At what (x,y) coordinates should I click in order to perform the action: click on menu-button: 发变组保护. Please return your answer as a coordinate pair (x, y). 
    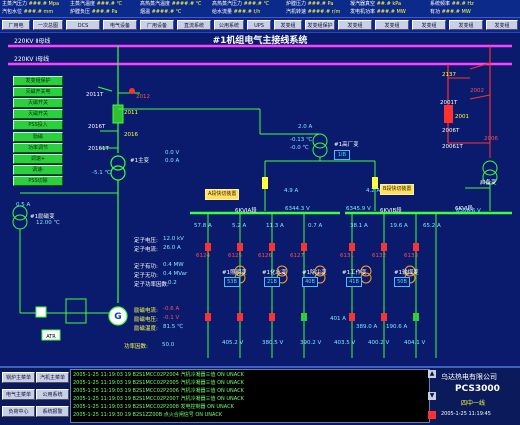
    Looking at the image, I should click on (320, 25).